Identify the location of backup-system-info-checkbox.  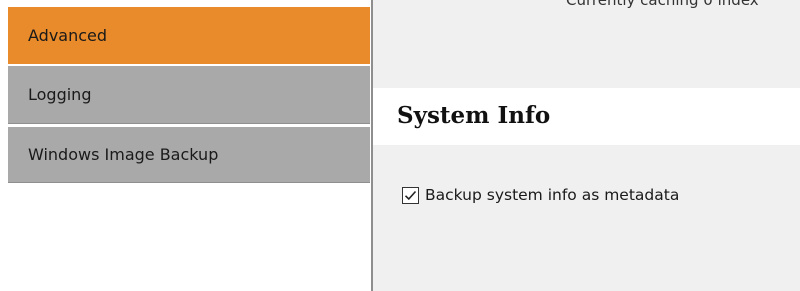
(410, 195).